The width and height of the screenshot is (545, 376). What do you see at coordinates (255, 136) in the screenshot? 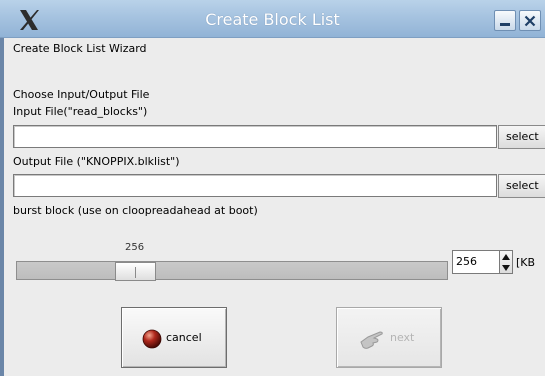
I see `input-file-field` at bounding box center [255, 136].